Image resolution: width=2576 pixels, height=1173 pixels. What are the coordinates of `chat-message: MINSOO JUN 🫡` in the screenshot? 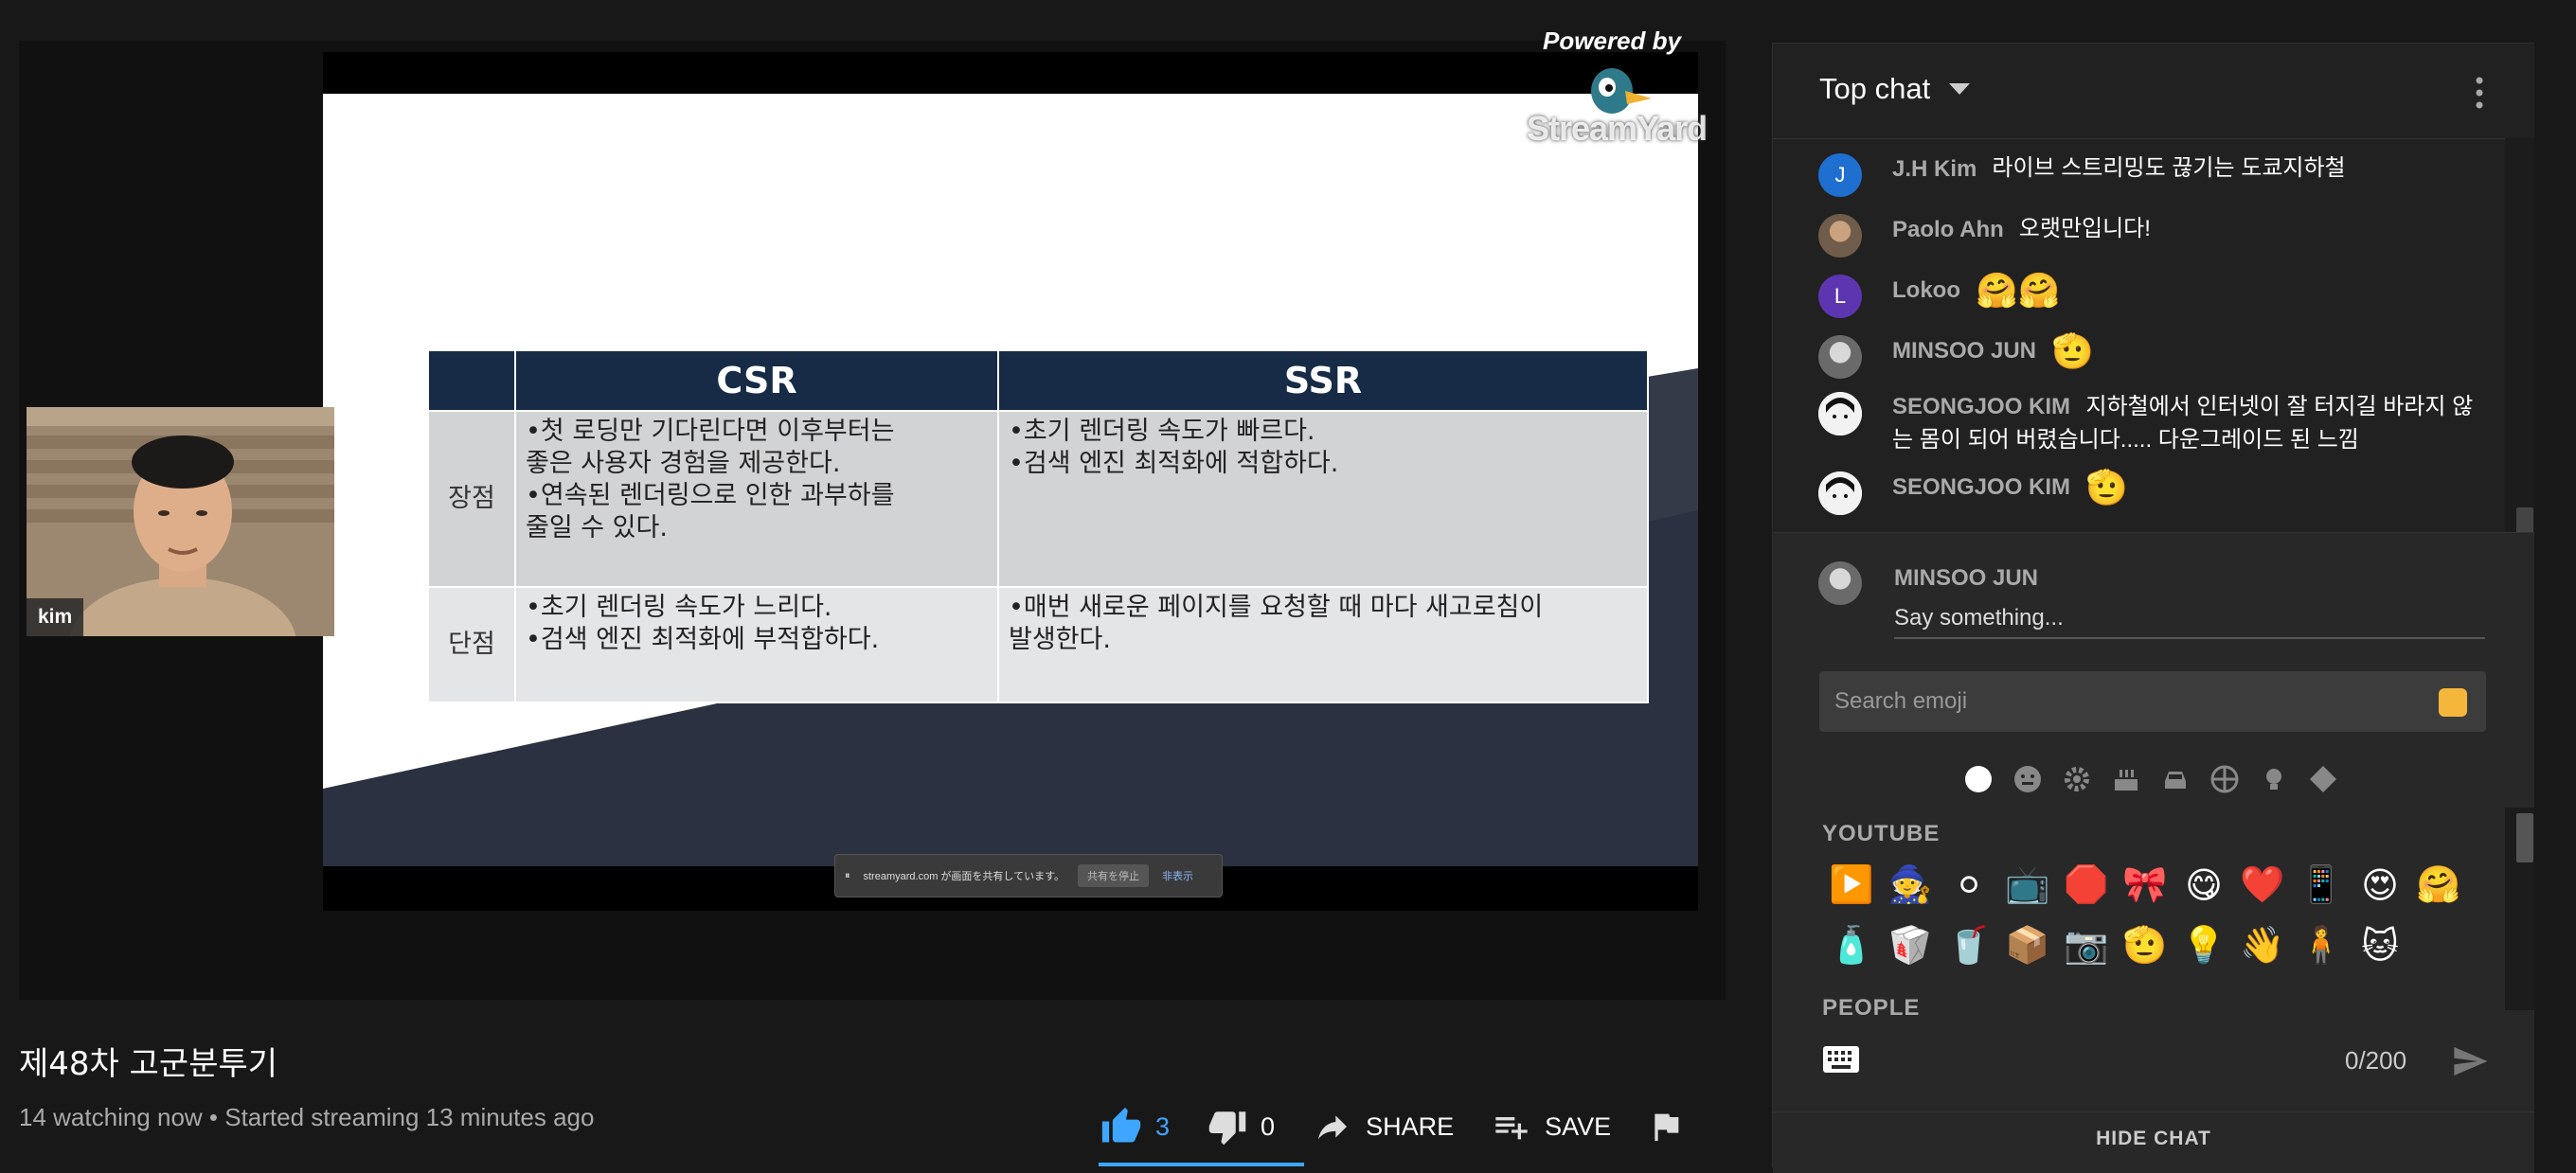 It's located at (1956, 355).